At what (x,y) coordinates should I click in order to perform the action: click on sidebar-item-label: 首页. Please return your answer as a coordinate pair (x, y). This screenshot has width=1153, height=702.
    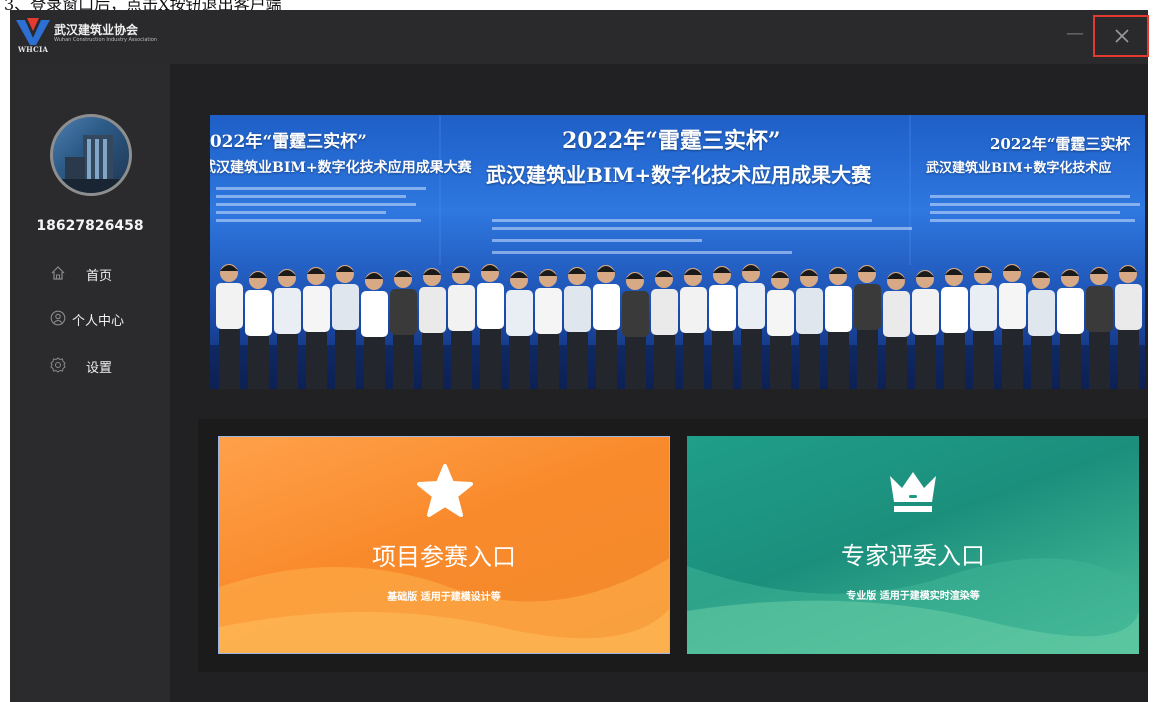
    Looking at the image, I should click on (99, 276).